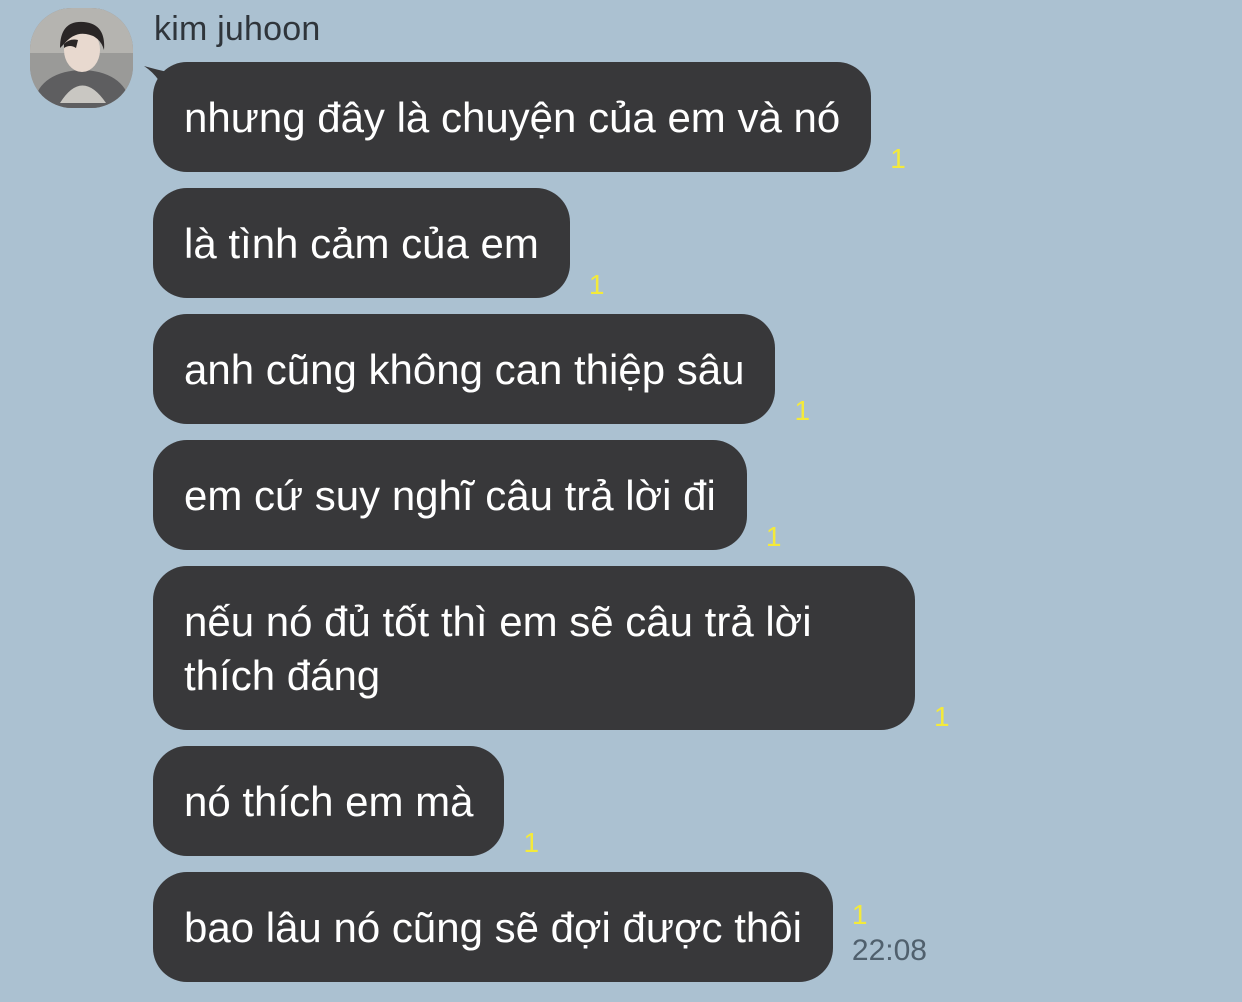 The image size is (1242, 1002). I want to click on message-bubble: em cứ suy nghĩ câu trả lời đi, so click(450, 495).